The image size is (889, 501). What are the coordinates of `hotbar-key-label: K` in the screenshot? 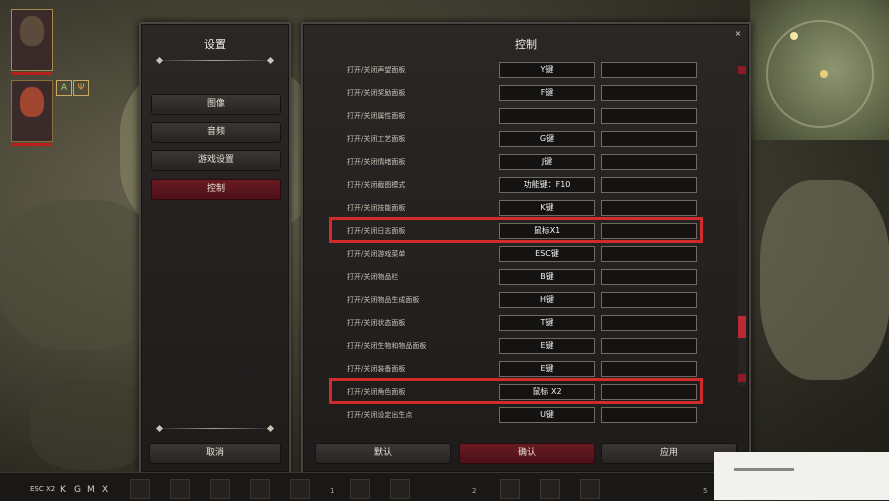 It's located at (63, 490).